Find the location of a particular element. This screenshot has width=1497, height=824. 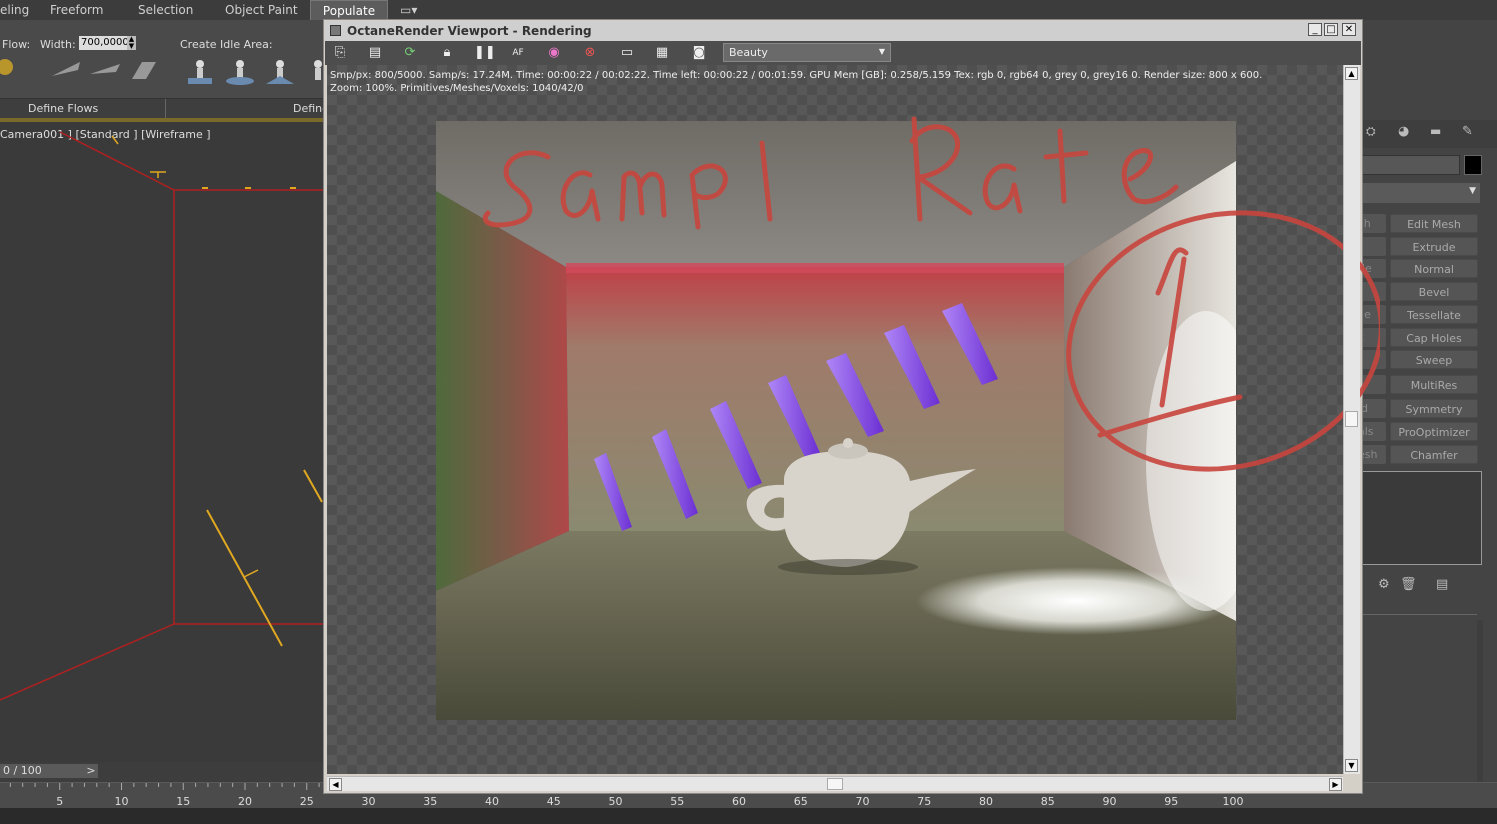

color-picker-icon: ◉ is located at coordinates (554, 53).